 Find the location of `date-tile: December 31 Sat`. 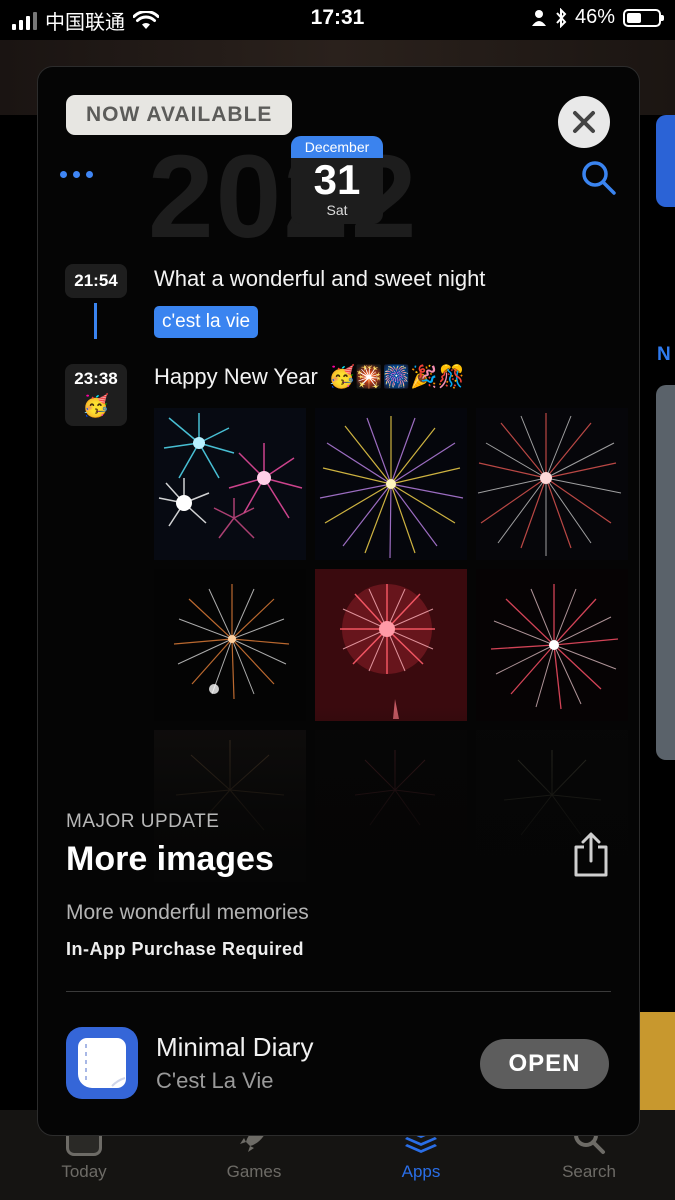

date-tile: December 31 Sat is located at coordinates (337, 180).